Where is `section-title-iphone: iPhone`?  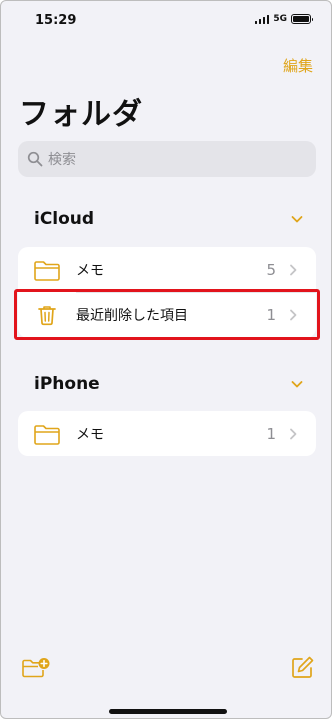
section-title-iphone: iPhone is located at coordinates (67, 384).